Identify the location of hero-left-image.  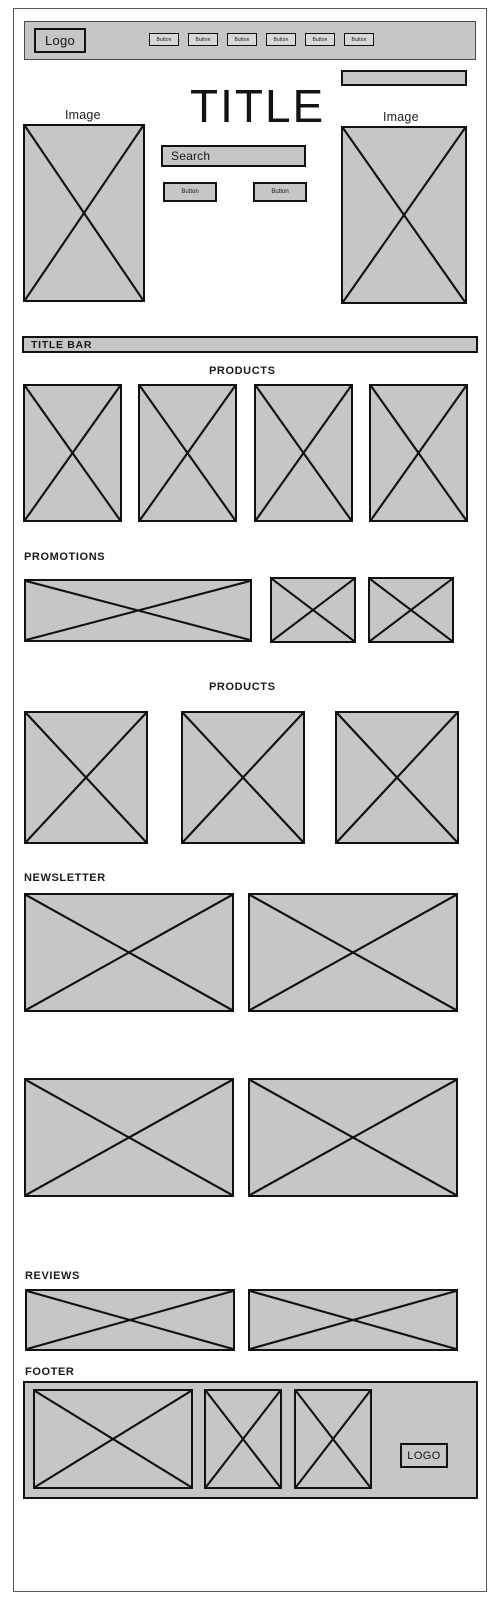
(84, 213).